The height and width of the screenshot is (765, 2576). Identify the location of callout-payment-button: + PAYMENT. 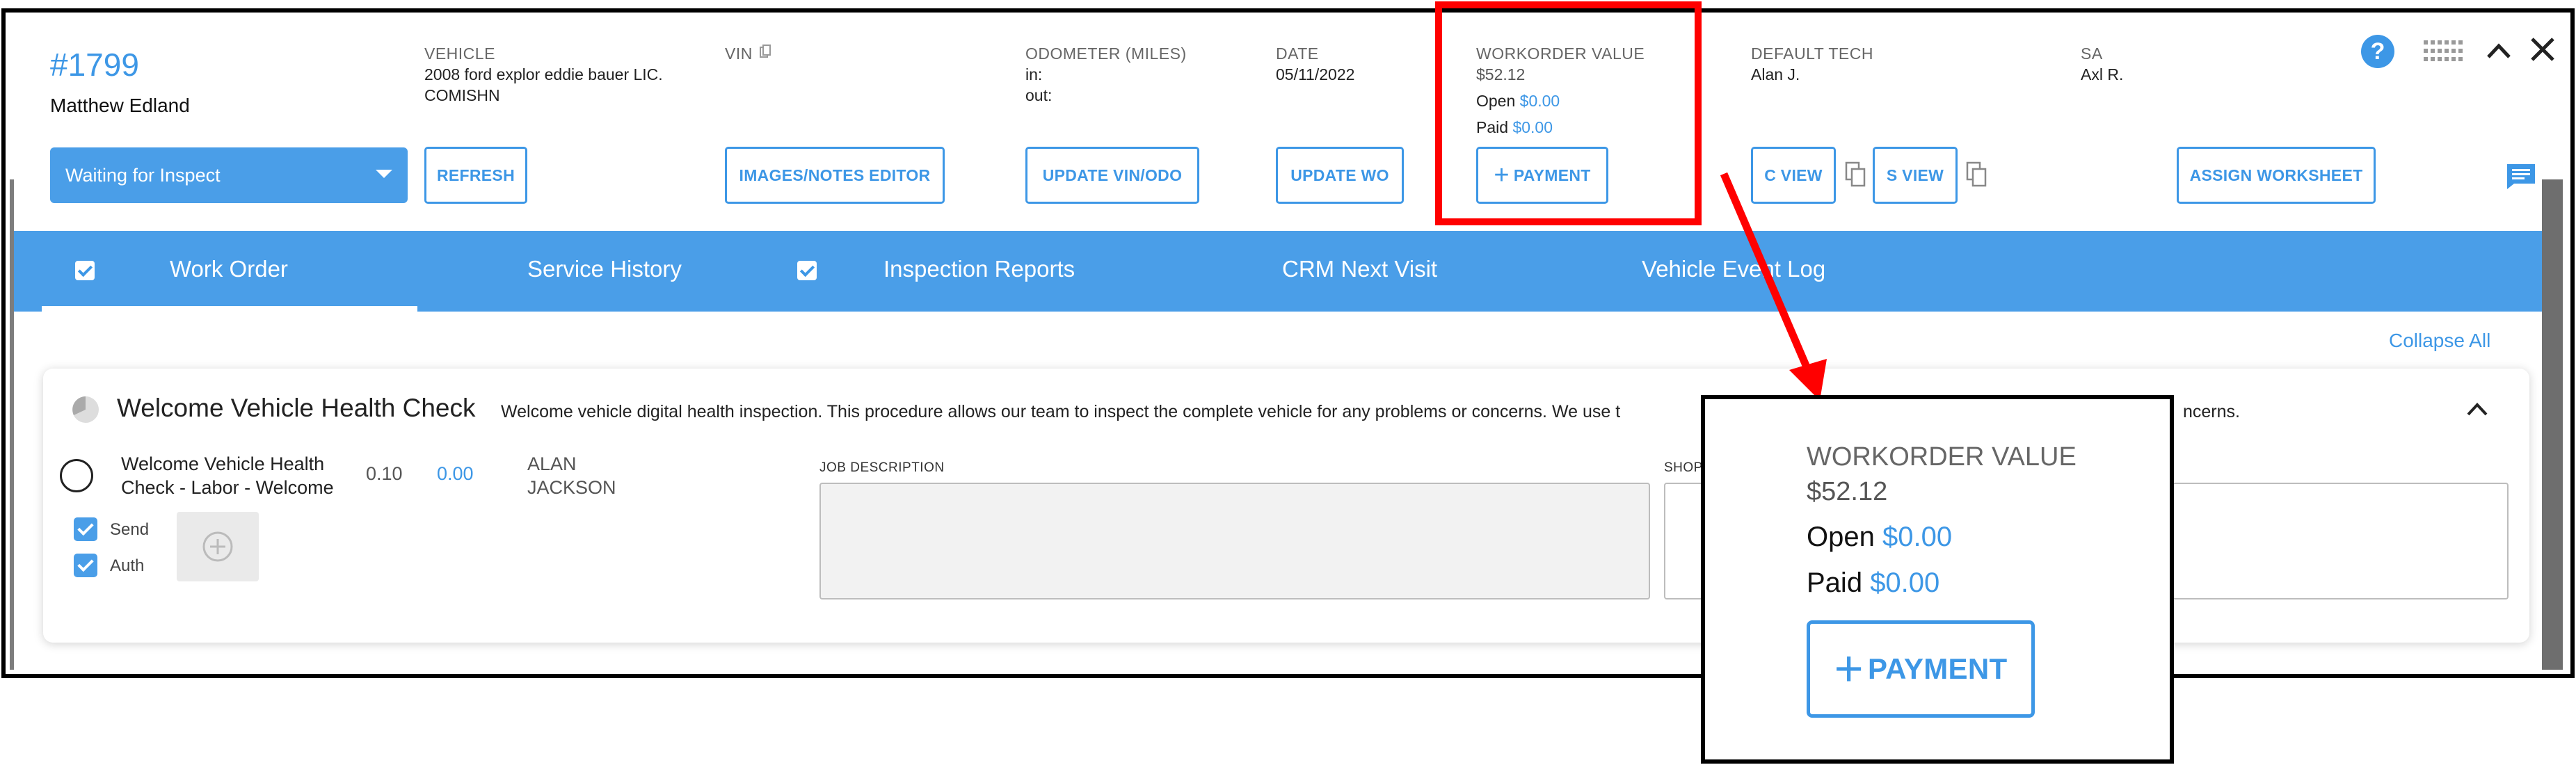
(1921, 669).